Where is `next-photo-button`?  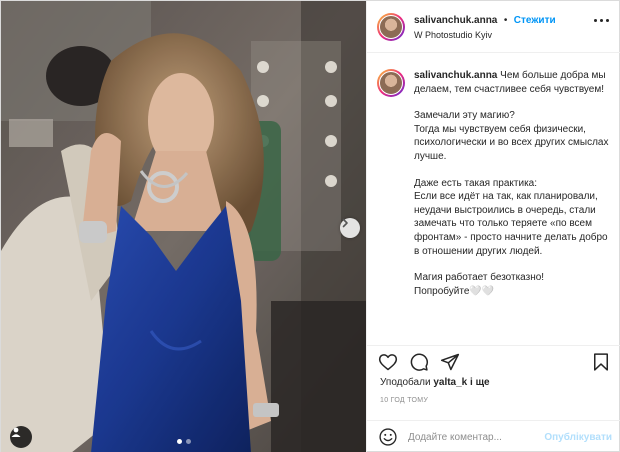
next-photo-button is located at coordinates (350, 228).